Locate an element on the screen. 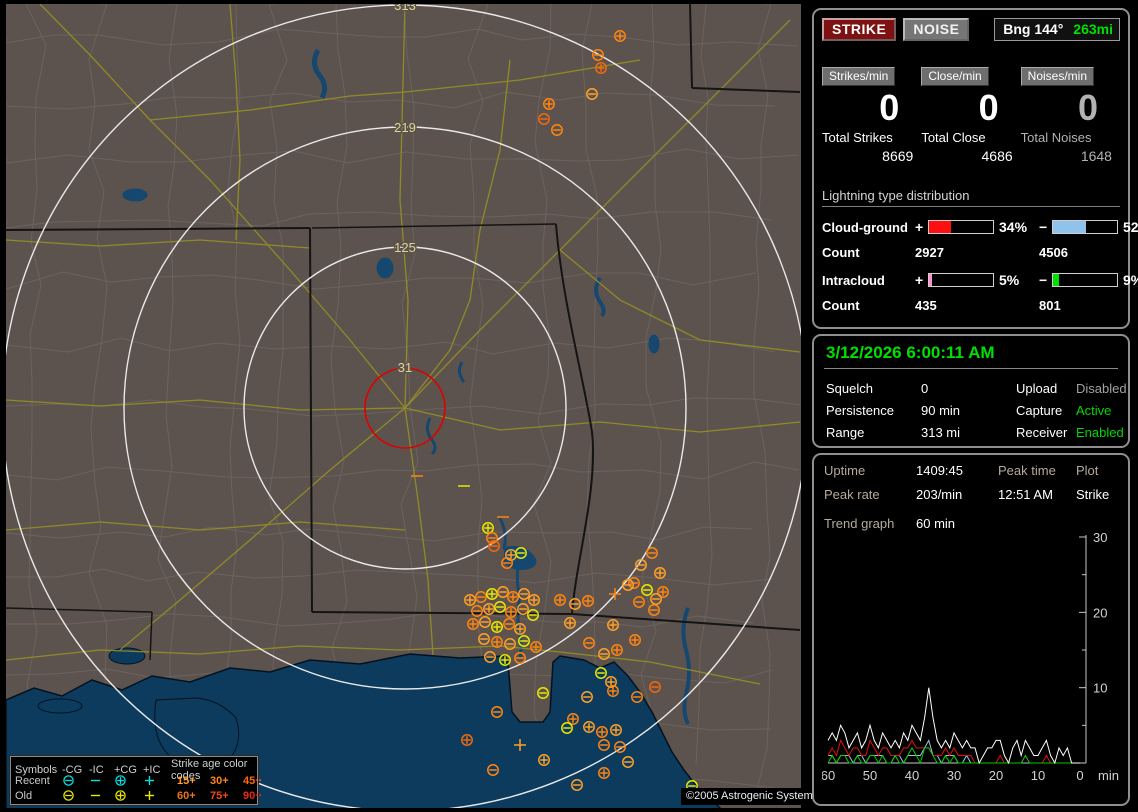 This screenshot has width=1138, height=812. total-close-value: 4686 is located at coordinates (997, 156).